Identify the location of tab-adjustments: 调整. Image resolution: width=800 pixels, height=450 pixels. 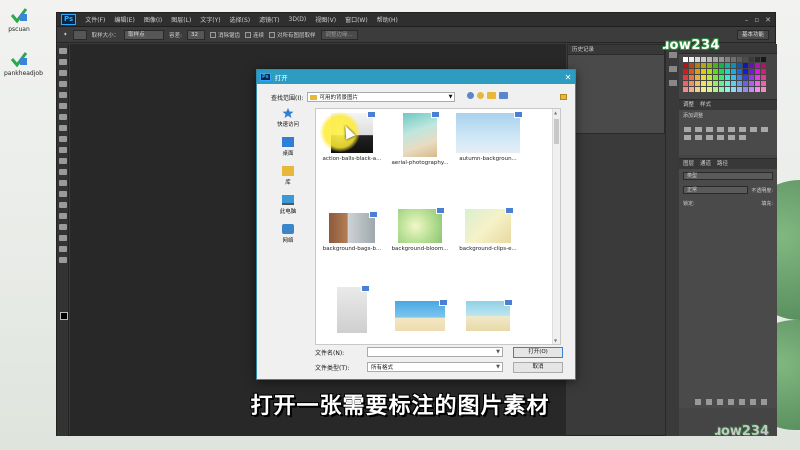
(688, 105).